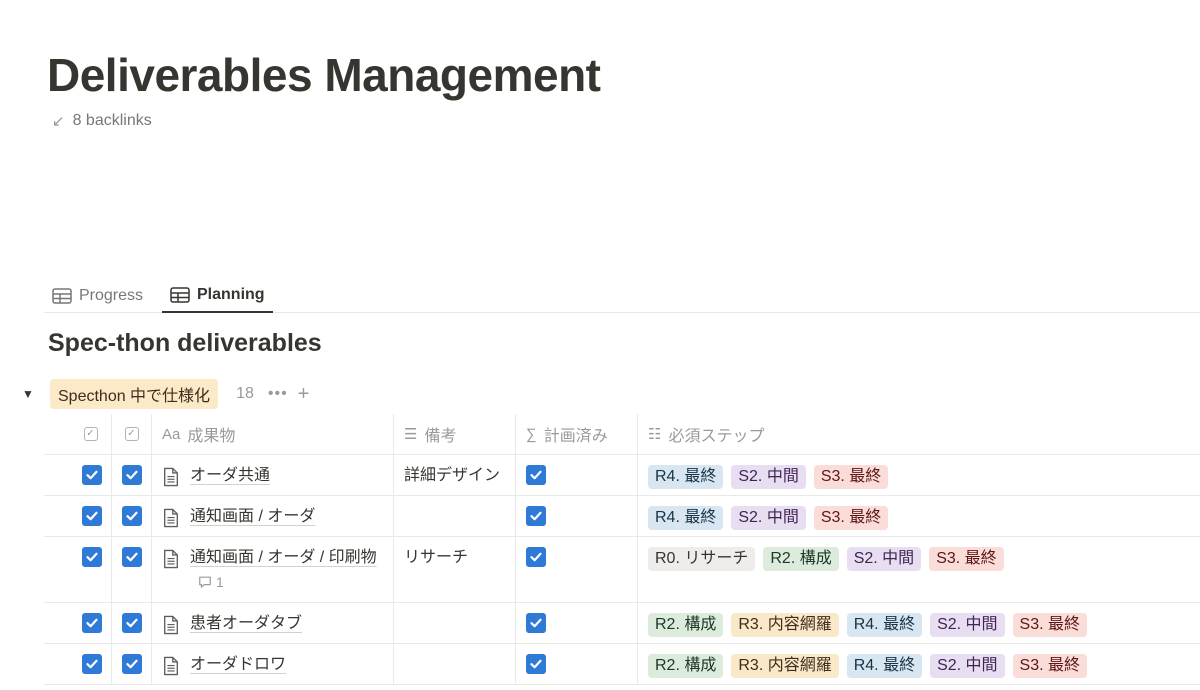 The height and width of the screenshot is (690, 1200). What do you see at coordinates (78, 434) in the screenshot?
I see `header-checkbox-1: ✓` at bounding box center [78, 434].